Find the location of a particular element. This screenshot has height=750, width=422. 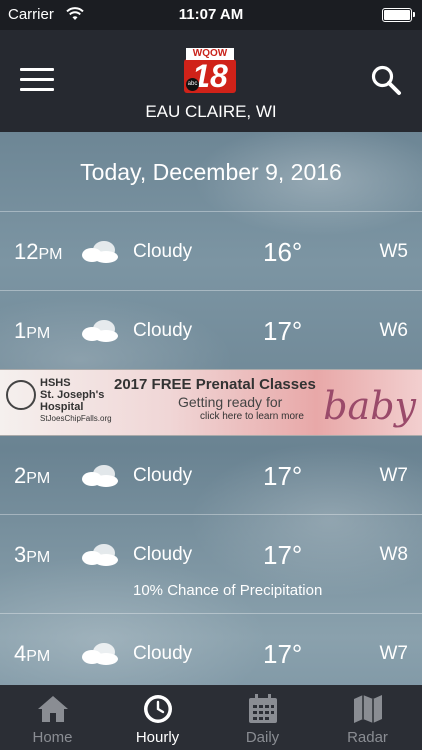

hour-time: 1PM is located at coordinates (32, 330).